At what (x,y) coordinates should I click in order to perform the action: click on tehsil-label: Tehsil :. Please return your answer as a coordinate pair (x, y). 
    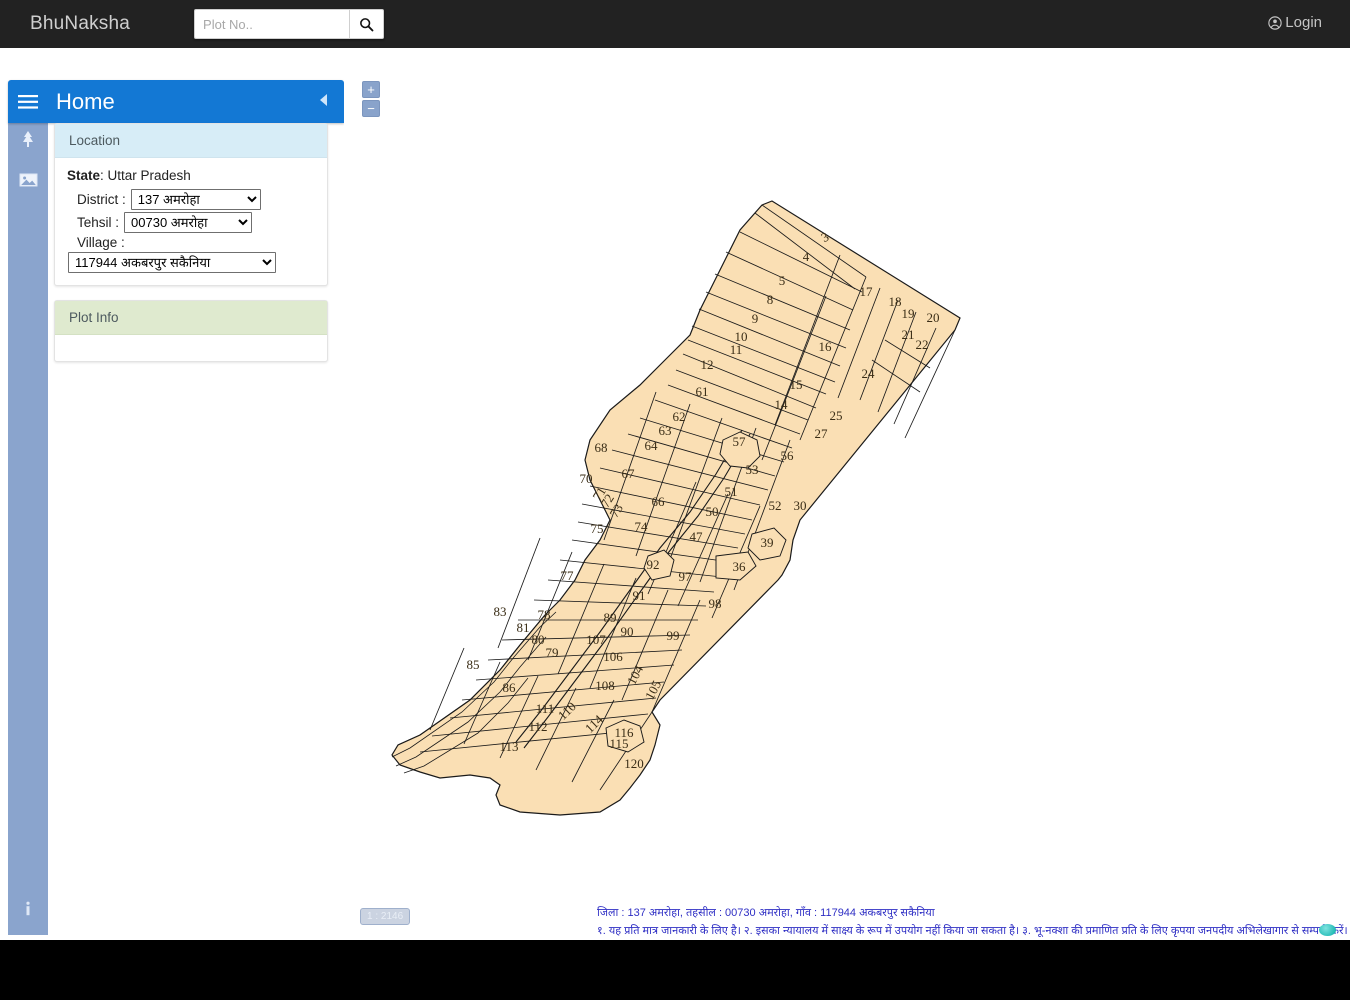
    Looking at the image, I should click on (98, 222).